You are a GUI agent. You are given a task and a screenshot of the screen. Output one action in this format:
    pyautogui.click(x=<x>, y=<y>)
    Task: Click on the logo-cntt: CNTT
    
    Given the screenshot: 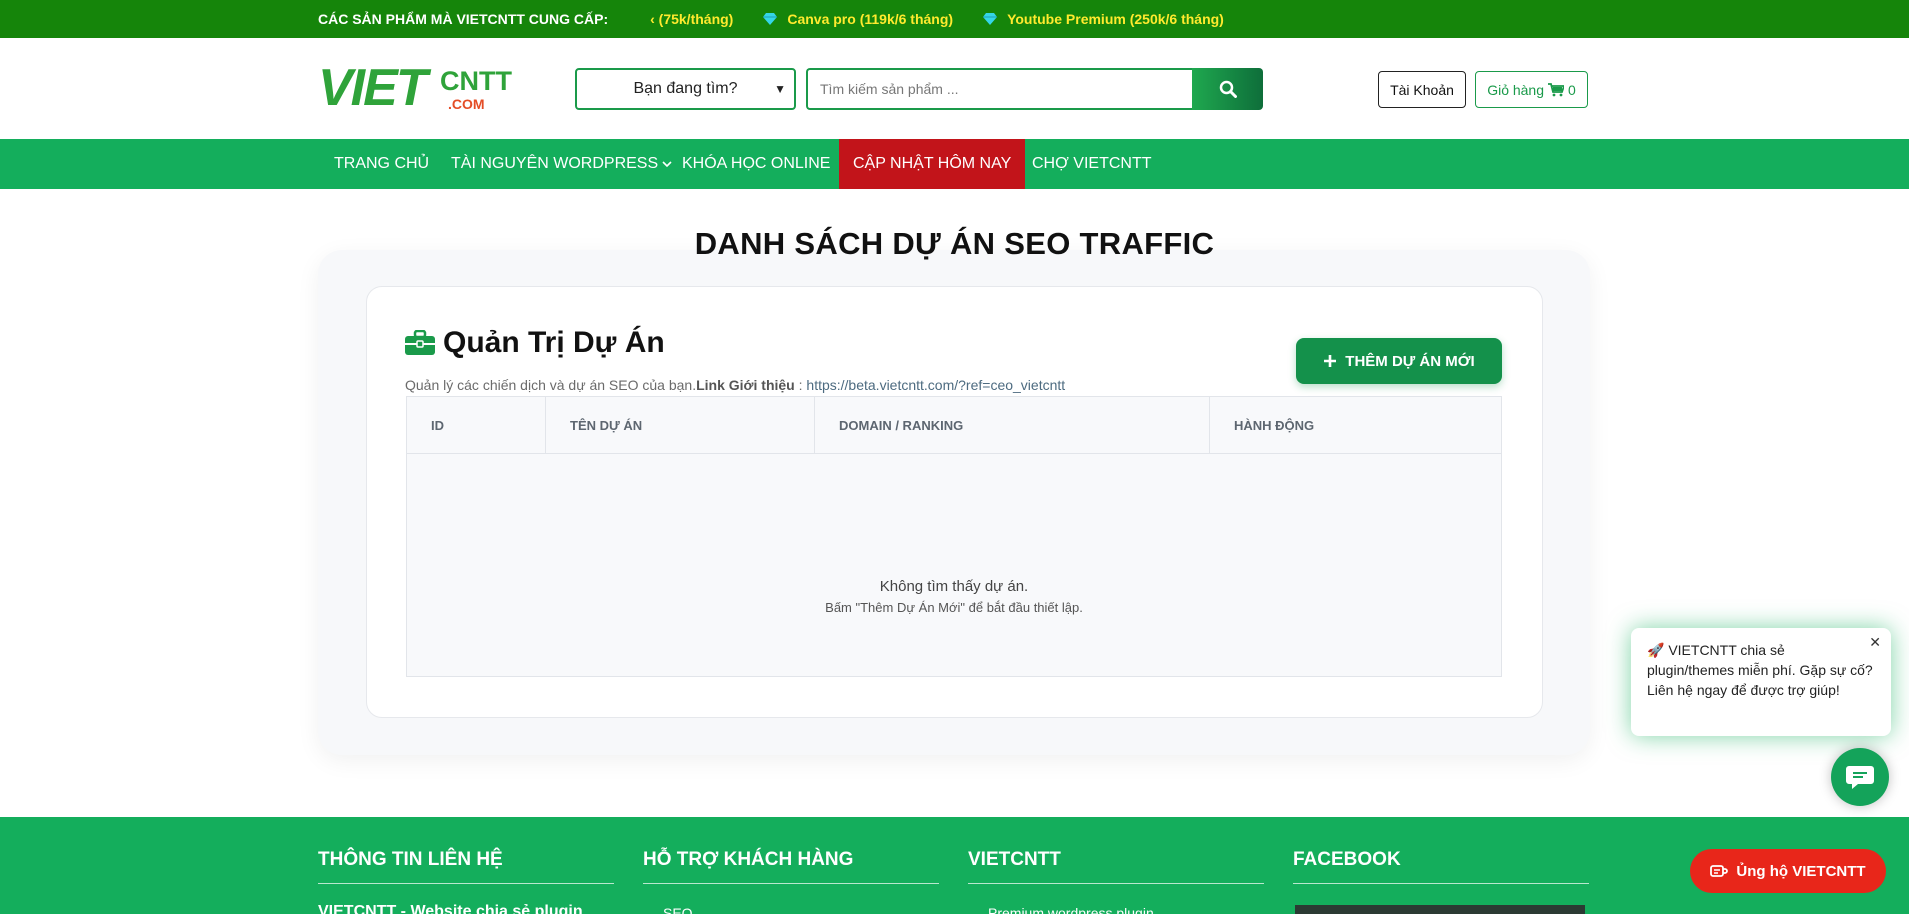 What is the action you would take?
    pyautogui.click(x=476, y=81)
    